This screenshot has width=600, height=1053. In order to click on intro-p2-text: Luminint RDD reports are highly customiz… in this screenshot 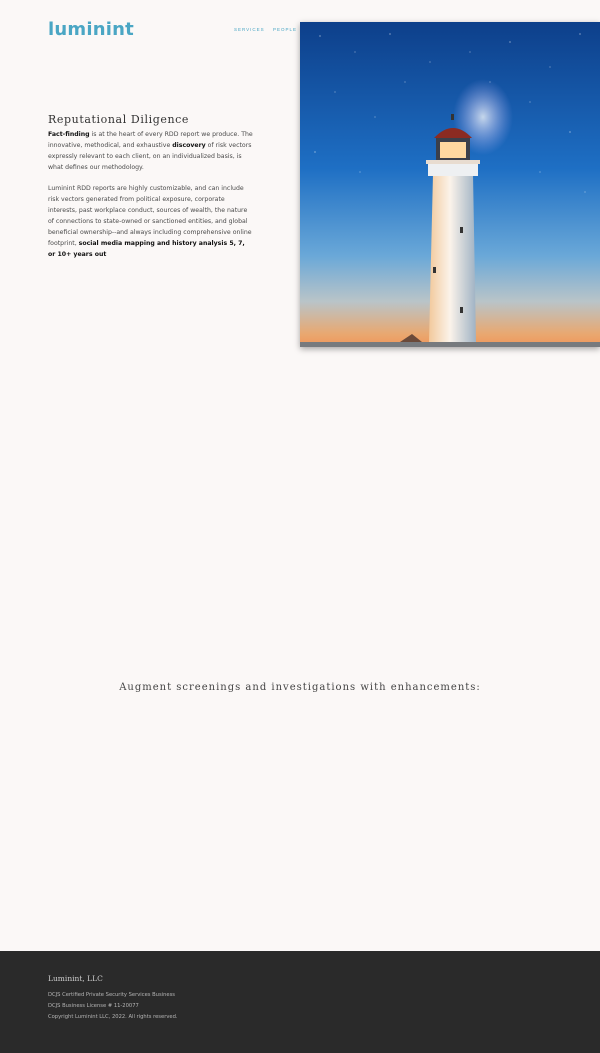, I will do `click(150, 216)`.